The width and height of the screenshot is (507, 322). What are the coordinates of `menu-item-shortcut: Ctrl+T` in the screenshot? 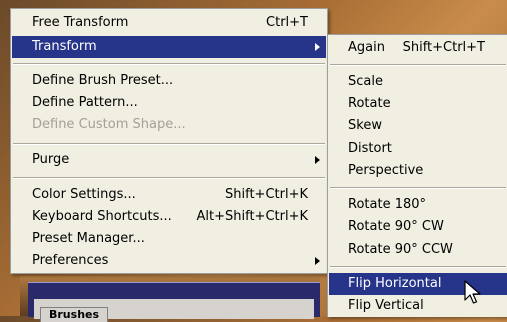 It's located at (287, 22).